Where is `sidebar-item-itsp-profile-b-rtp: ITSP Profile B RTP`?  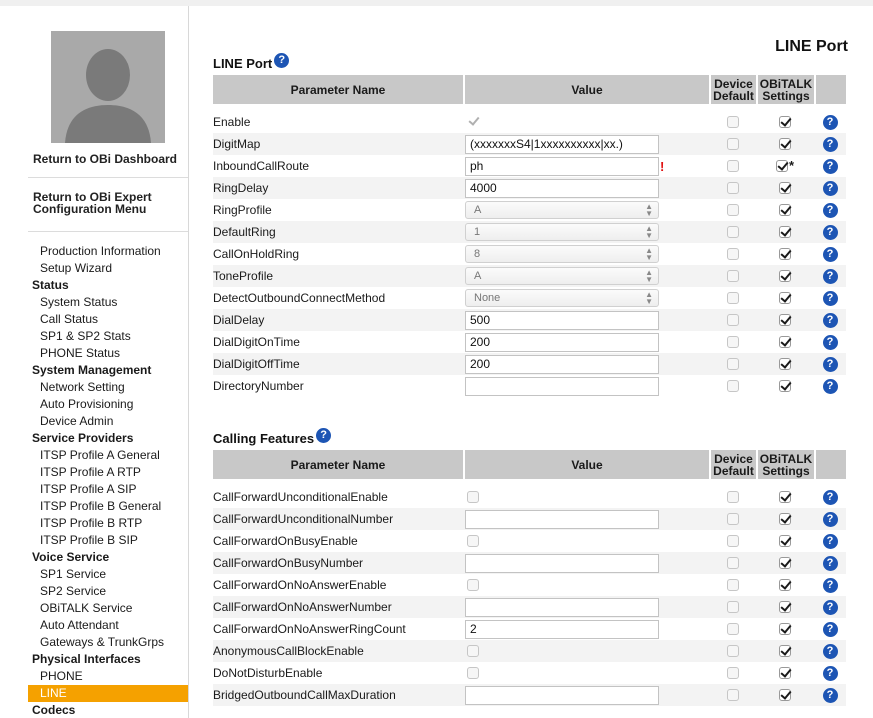 sidebar-item-itsp-profile-b-rtp: ITSP Profile B RTP is located at coordinates (108, 523).